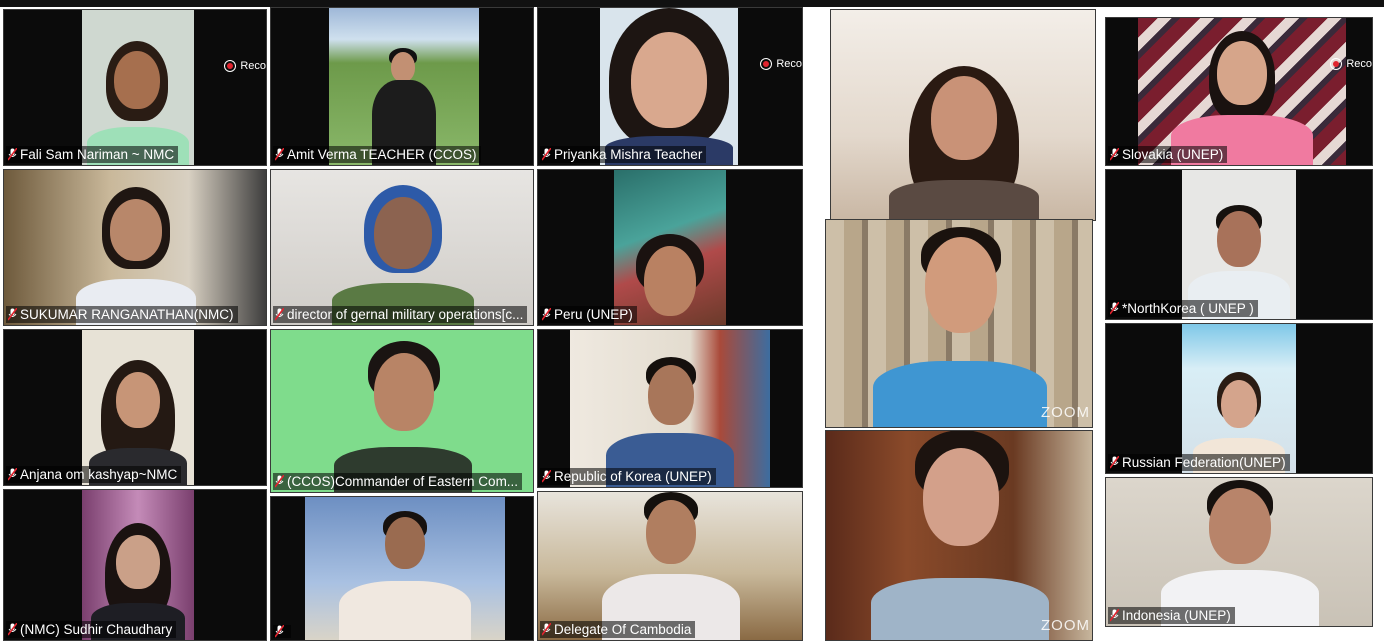 The image size is (1384, 641). I want to click on participant-name-text: Indonesia (UNEP), so click(1176, 615).